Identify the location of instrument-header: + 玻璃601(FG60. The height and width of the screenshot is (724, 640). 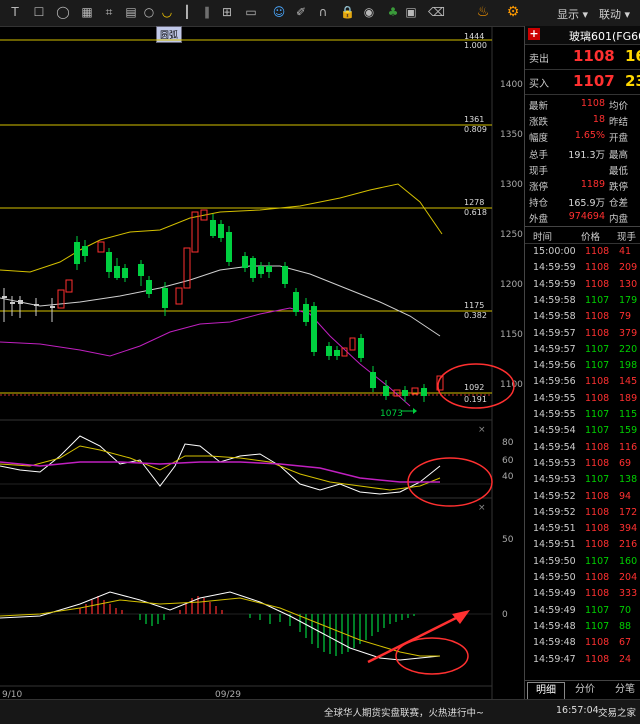
(582, 35).